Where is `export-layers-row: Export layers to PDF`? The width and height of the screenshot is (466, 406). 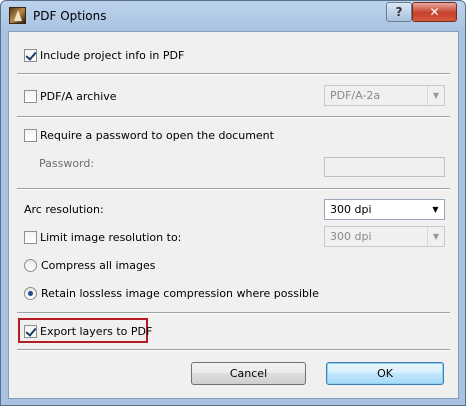 export-layers-row: Export layers to PDF is located at coordinates (88, 331).